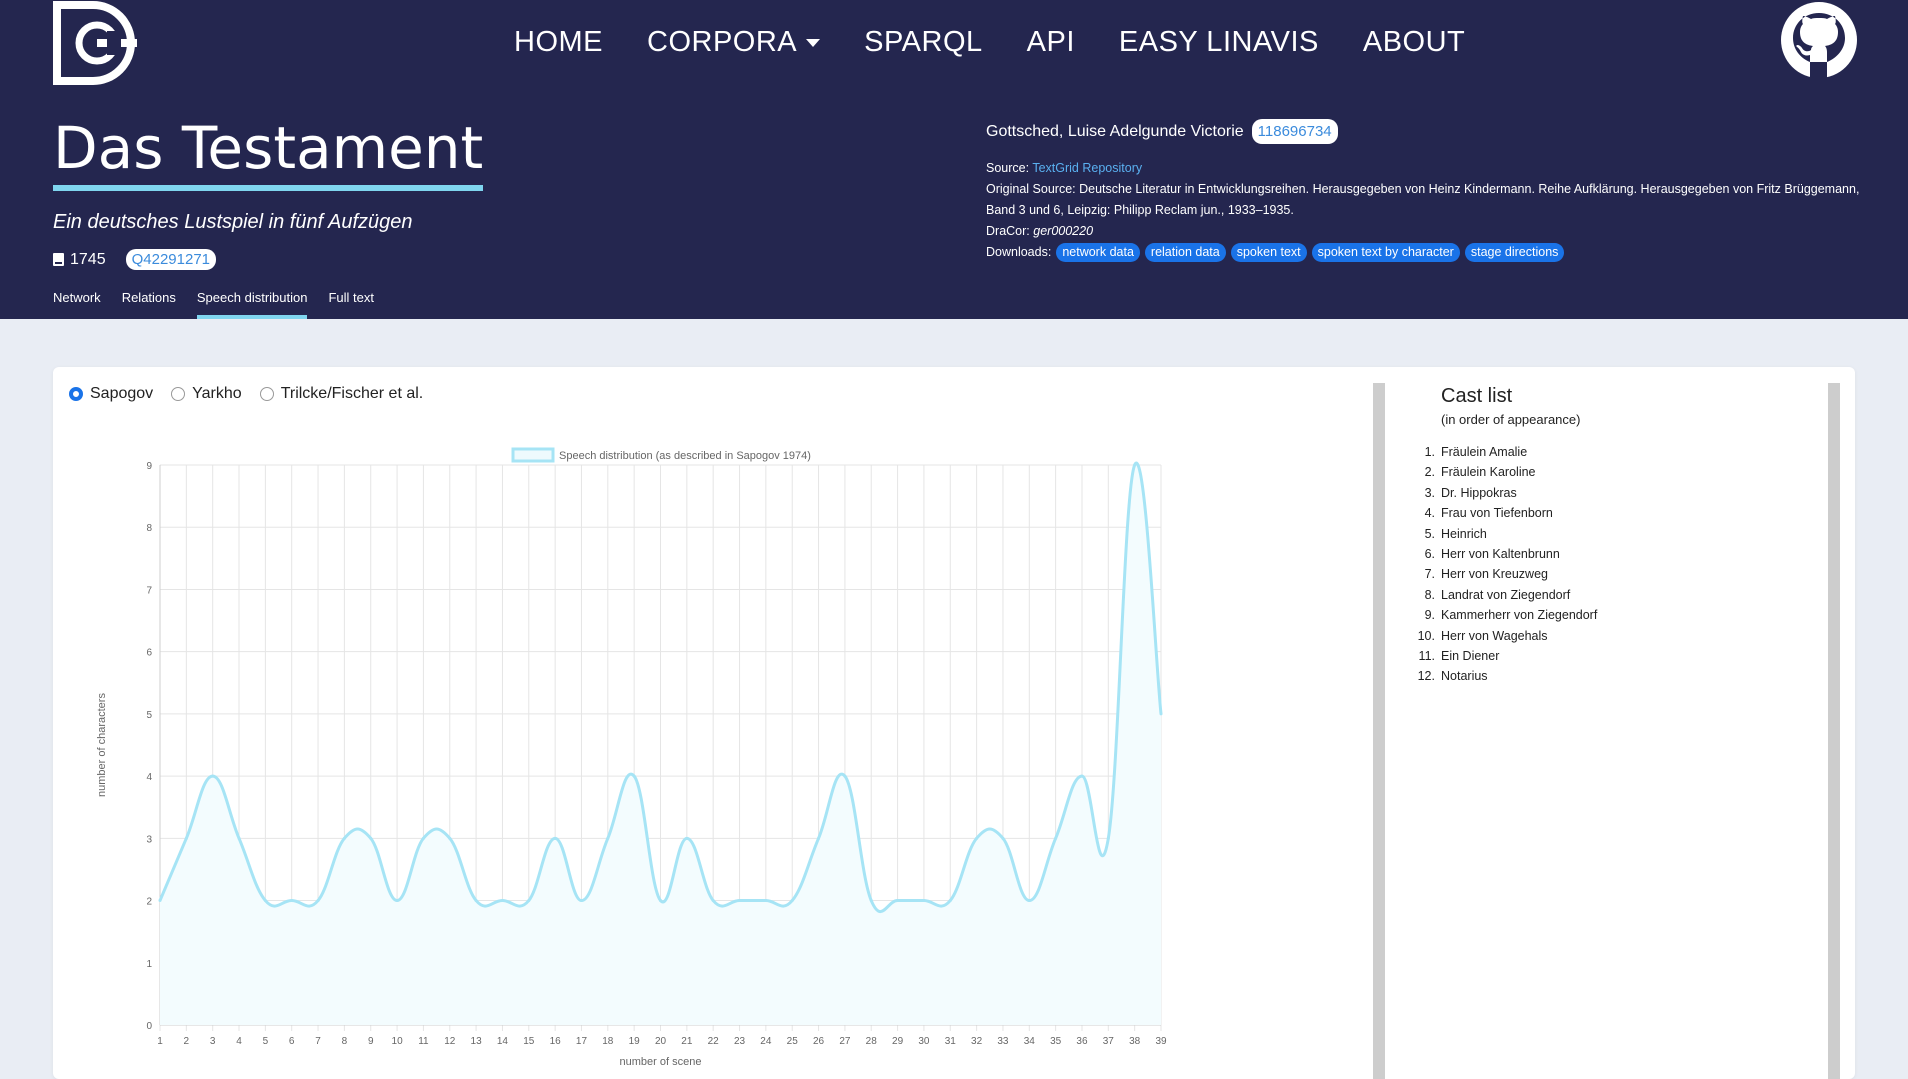 The width and height of the screenshot is (1908, 1079). What do you see at coordinates (1511, 419) in the screenshot?
I see `cast-subtitle: (in order of appearance)` at bounding box center [1511, 419].